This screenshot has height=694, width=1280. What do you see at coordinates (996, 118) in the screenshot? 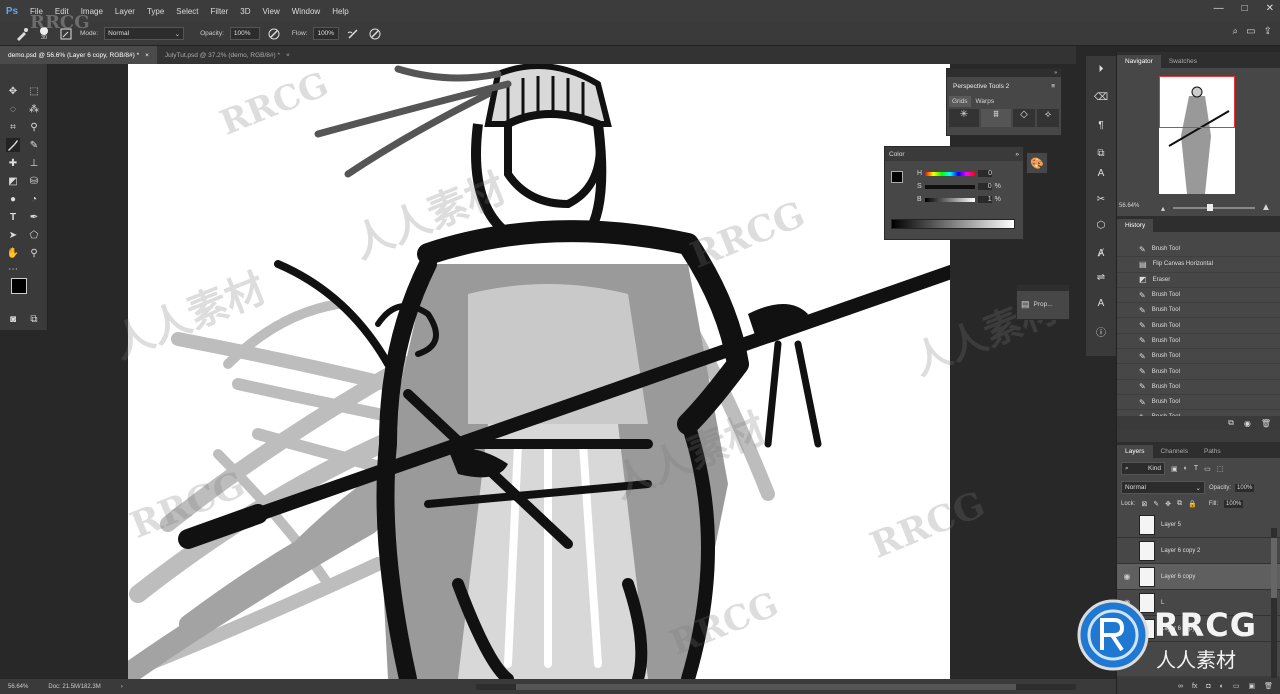
I see `grid-one-point-icon: ⩩` at bounding box center [996, 118].